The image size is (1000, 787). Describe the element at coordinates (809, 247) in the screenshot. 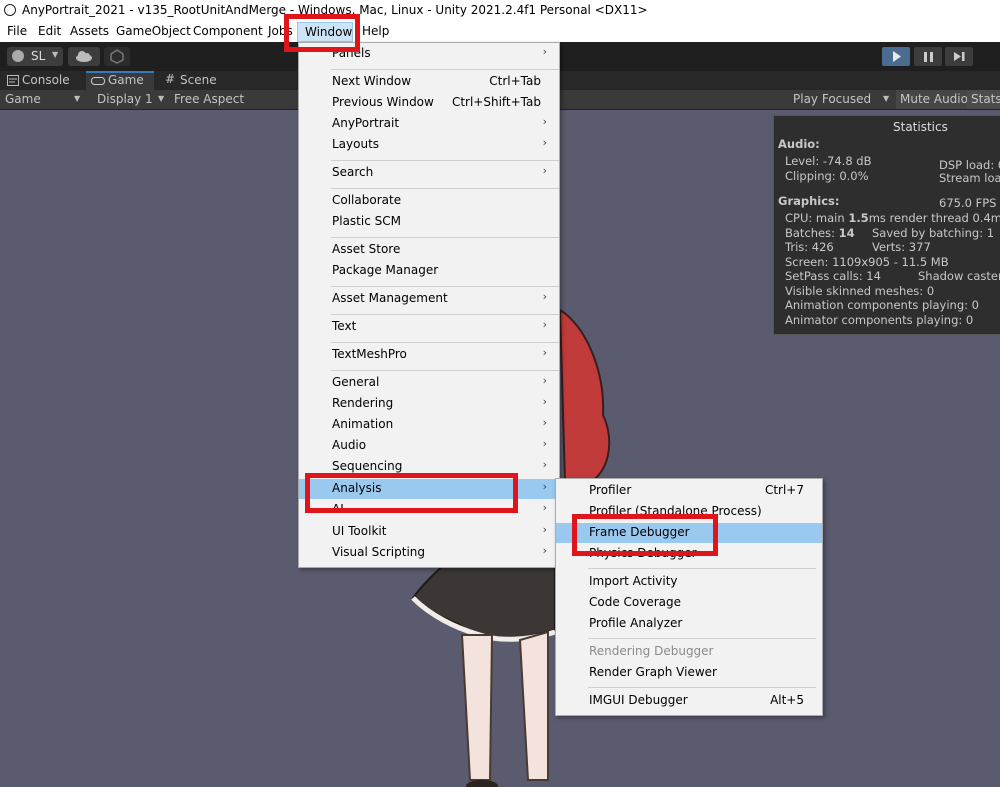

I see `tris-count: Tris: 426` at that location.